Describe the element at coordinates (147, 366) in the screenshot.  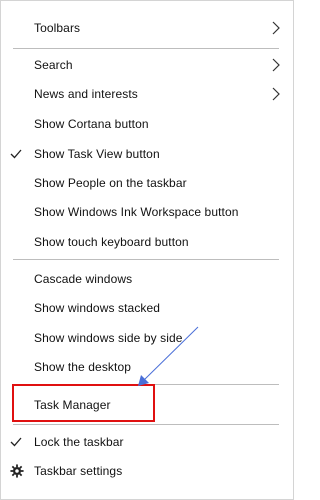
I see `menu-item-show-the-desktop: Show the desktop` at that location.